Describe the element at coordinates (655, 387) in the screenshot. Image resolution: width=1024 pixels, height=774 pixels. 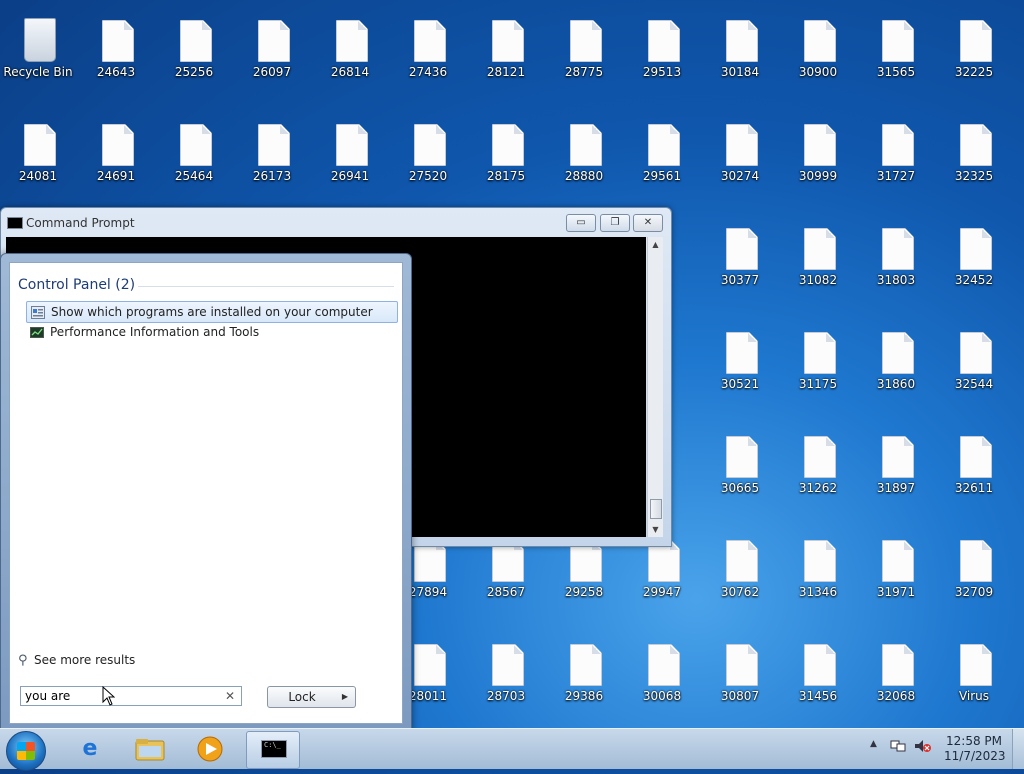
I see `vertical-scrollbar: ▲ ▼` at that location.